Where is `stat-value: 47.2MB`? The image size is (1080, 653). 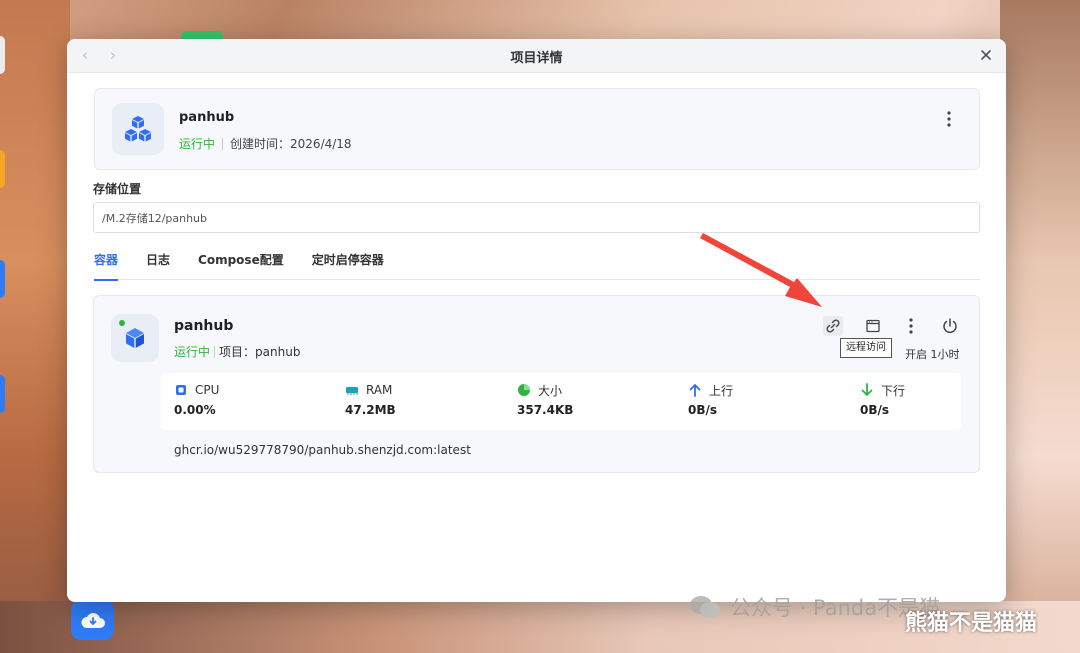
stat-value: 47.2MB is located at coordinates (370, 410).